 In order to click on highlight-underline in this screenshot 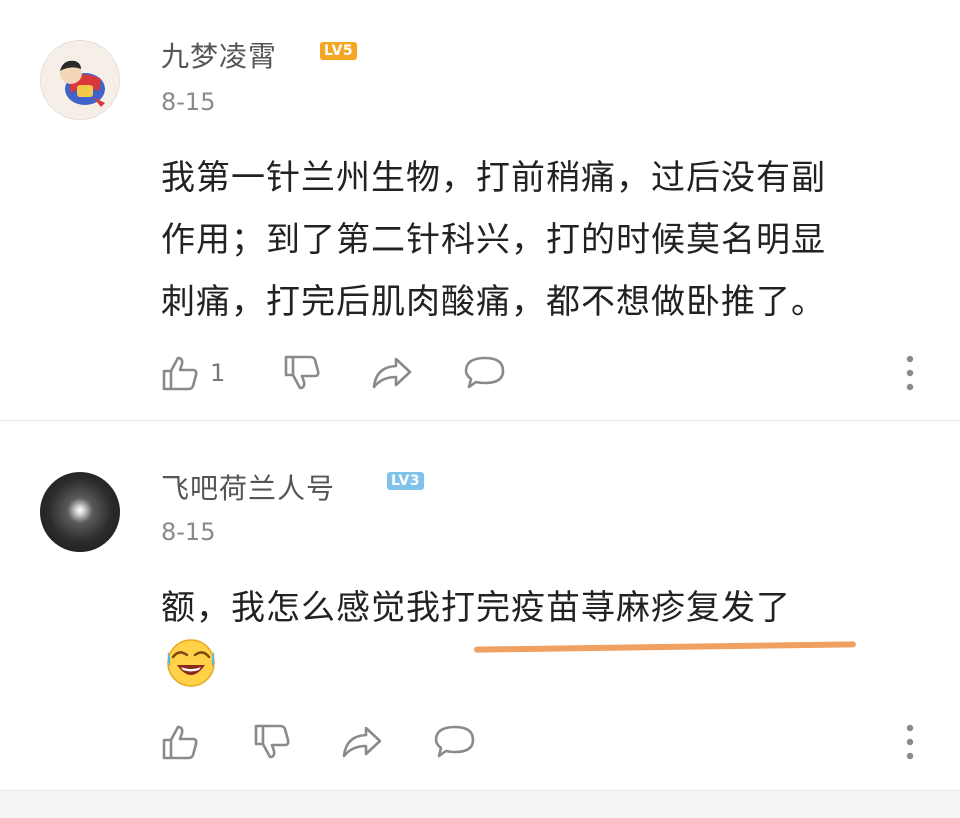, I will do `click(665, 647)`.